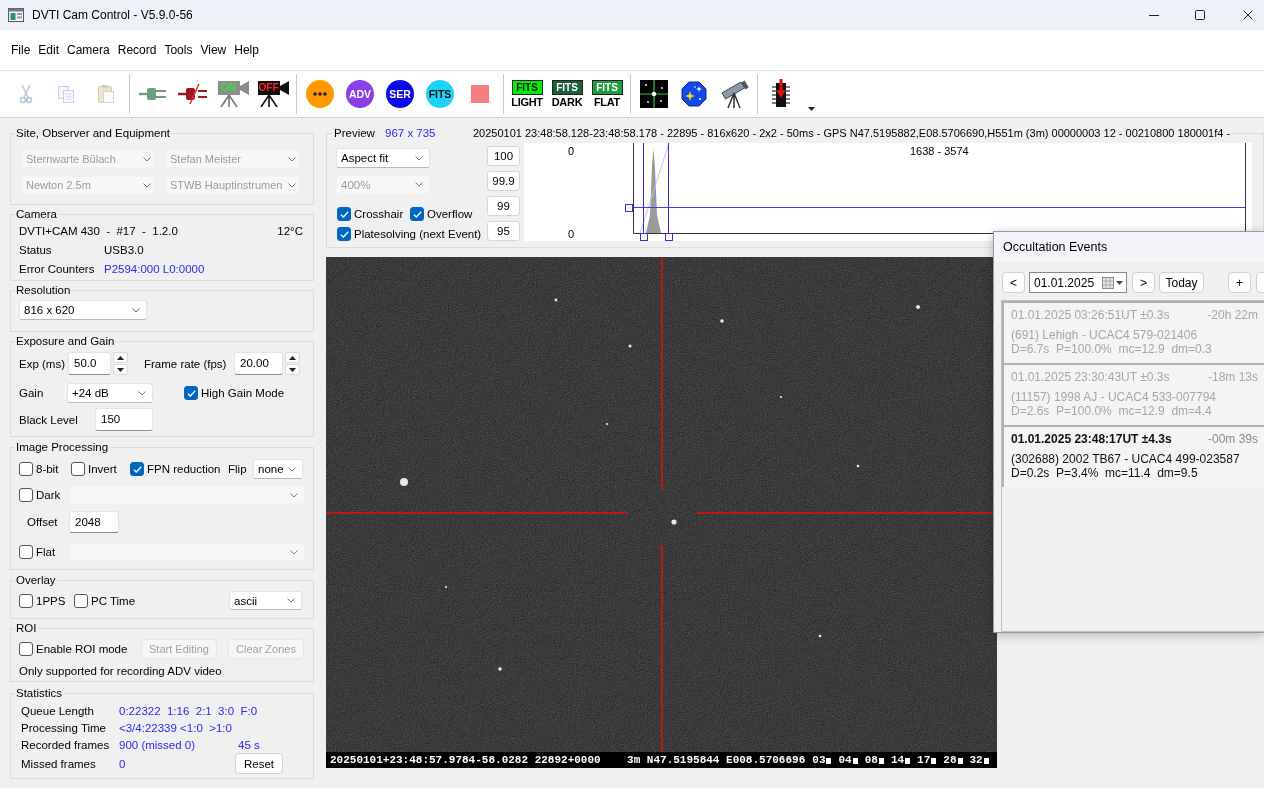 The image size is (1264, 788). Describe the element at coordinates (852, 133) in the screenshot. I see `frame-info: 20250101 23:48:58.128-23:48:58.178 - 22895 - 816x620 - 2x2 - 50ms - GPS N47.5195882,E08.5706690,H551m (3m) 00000003 12 - 00210800 180001f4 -` at that location.